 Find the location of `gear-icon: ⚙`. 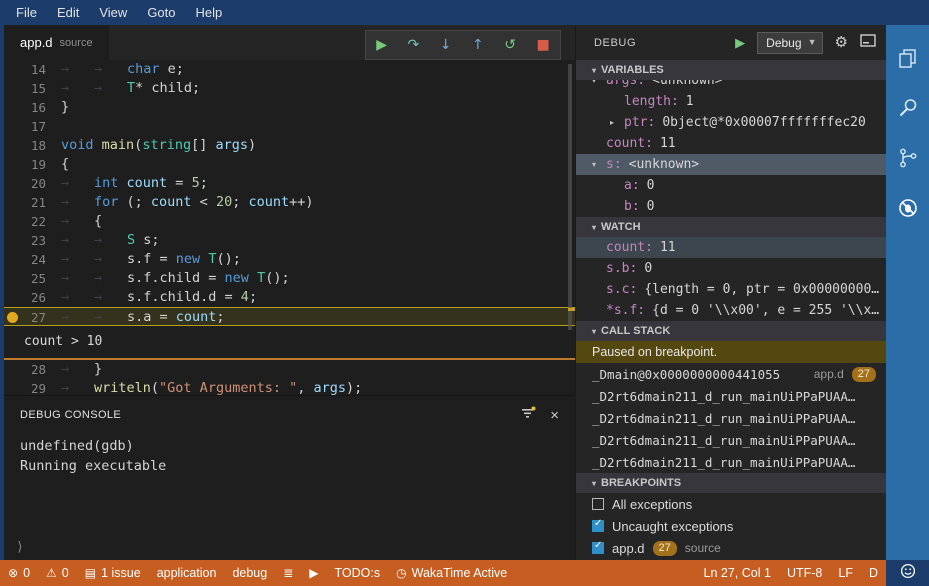

gear-icon: ⚙ is located at coordinates (841, 42).